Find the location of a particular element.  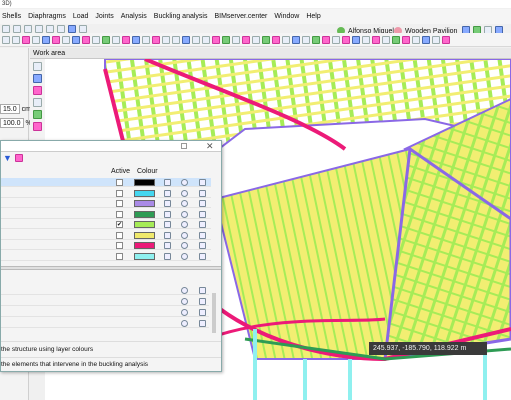

tool-14-icon is located at coordinates (136, 39).